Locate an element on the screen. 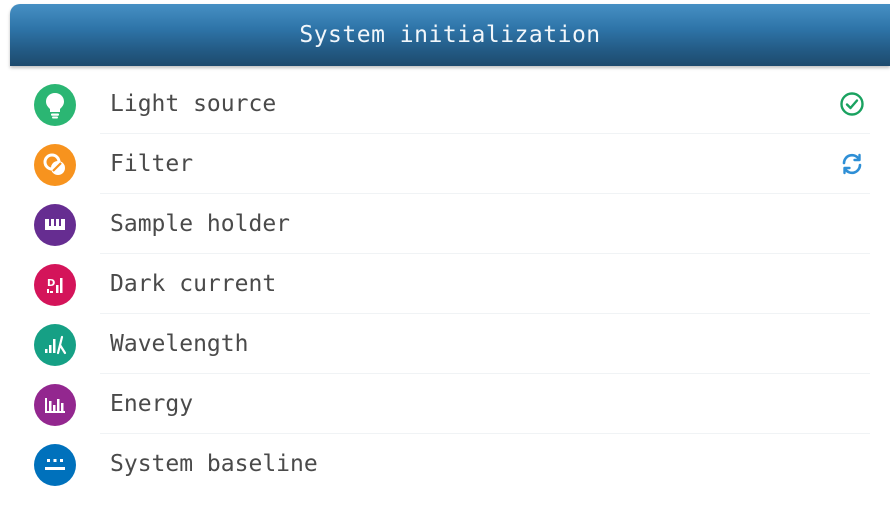 The width and height of the screenshot is (890, 506). filter-icon is located at coordinates (55, 165).